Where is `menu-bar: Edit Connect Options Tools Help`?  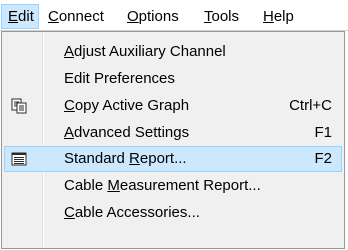 menu-bar: Edit Connect Options Tools Help is located at coordinates (174, 15).